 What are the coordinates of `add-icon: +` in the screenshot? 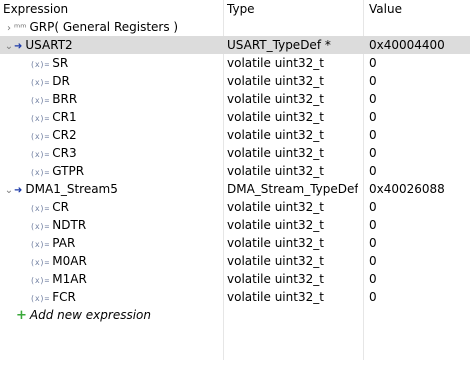 It's located at (21, 315).